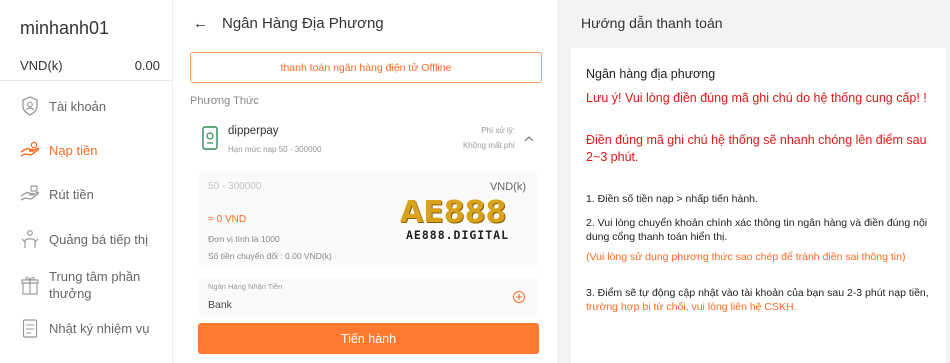 The height and width of the screenshot is (363, 950). I want to click on reward-icon, so click(30, 285).